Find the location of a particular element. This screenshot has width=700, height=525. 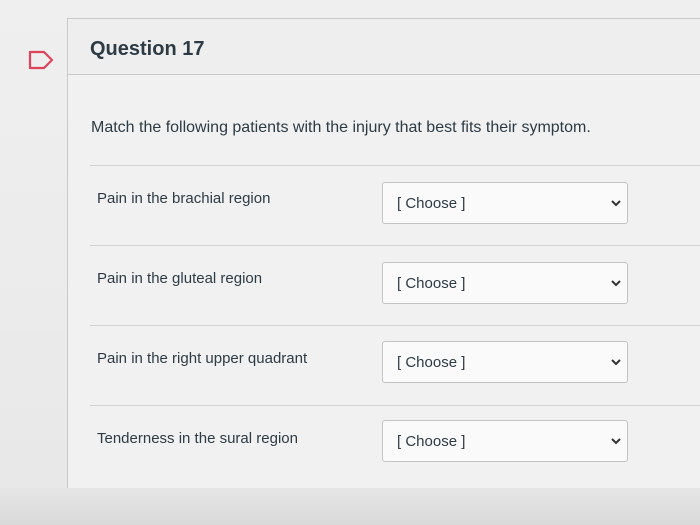

flag-column is located at coordinates (33, 268).